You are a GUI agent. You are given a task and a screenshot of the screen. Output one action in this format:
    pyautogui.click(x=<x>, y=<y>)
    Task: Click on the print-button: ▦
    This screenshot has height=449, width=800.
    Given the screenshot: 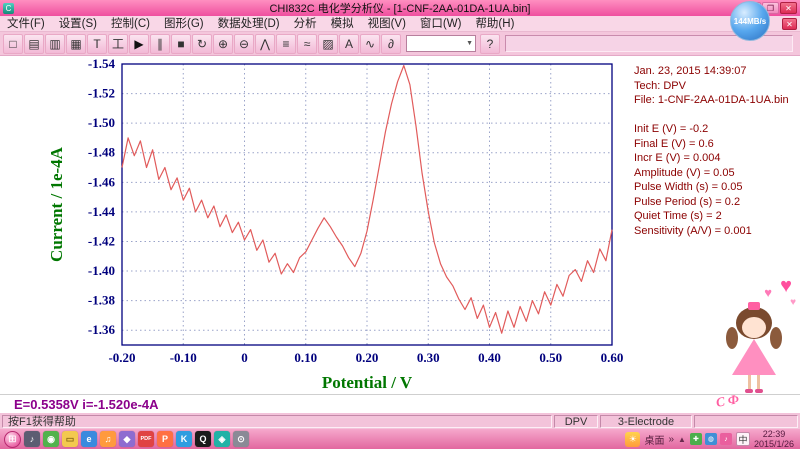 What is the action you would take?
    pyautogui.click(x=76, y=43)
    